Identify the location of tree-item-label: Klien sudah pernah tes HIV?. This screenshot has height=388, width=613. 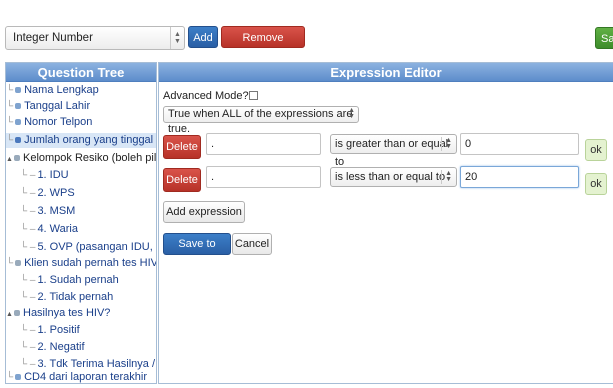
(90, 263).